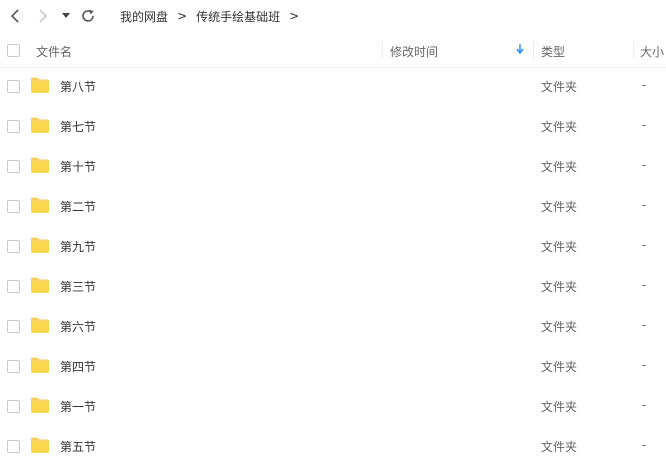 The height and width of the screenshot is (473, 666). Describe the element at coordinates (414, 51) in the screenshot. I see `column-modified: 修改时间` at that location.